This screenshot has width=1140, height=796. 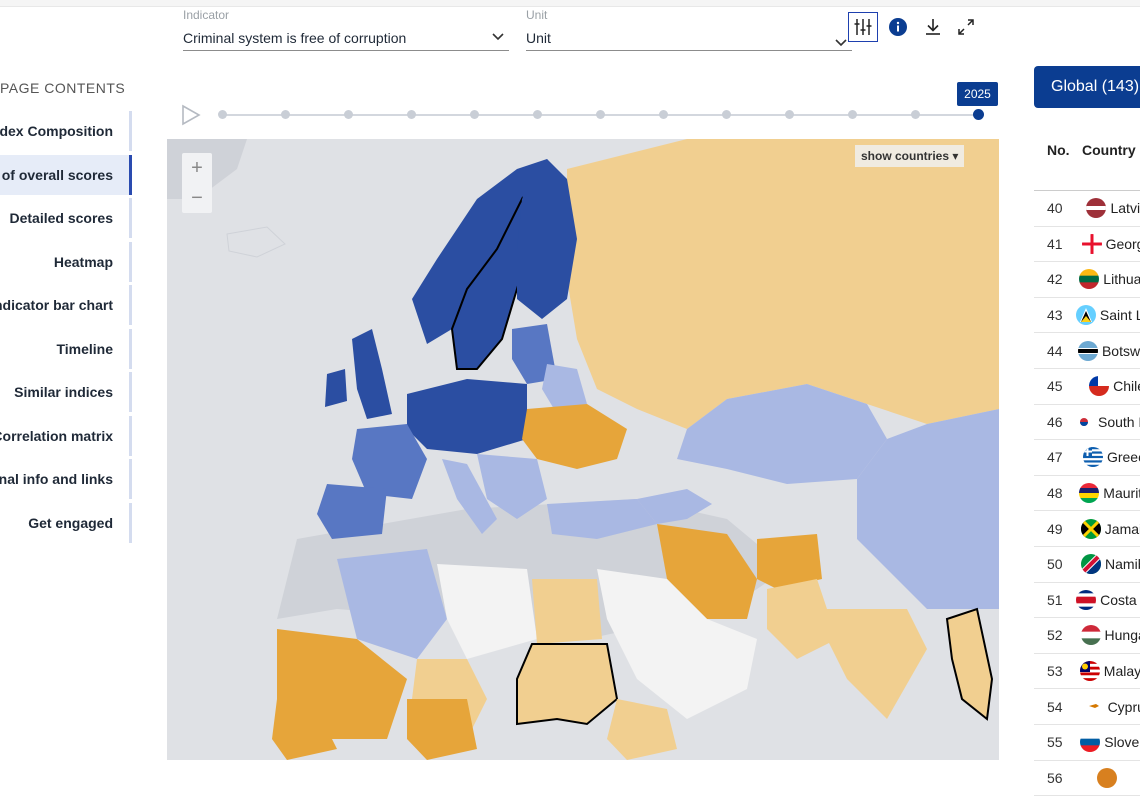 I want to click on south-korea-flag-icon, so click(x=1084, y=422).